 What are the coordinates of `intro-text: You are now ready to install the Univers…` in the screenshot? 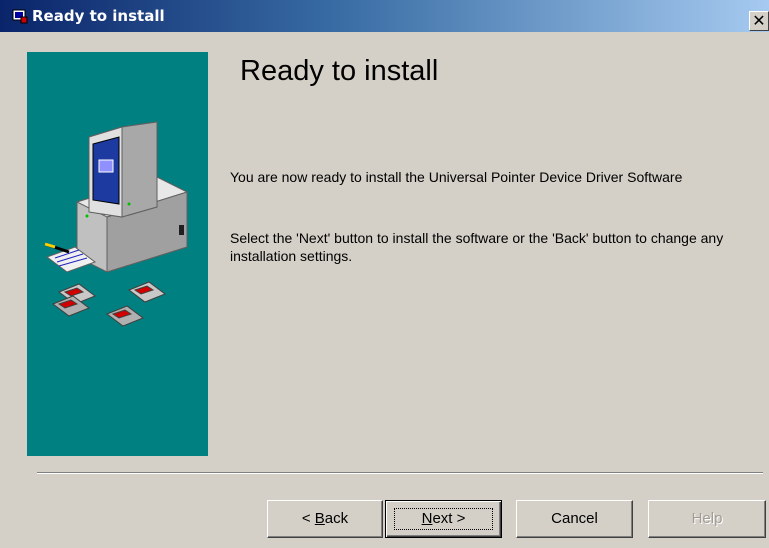 It's located at (456, 177).